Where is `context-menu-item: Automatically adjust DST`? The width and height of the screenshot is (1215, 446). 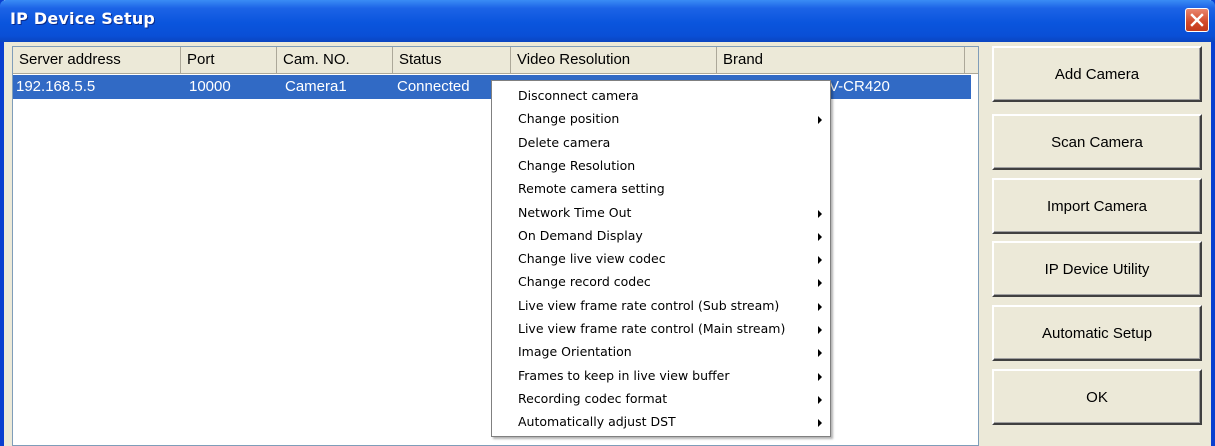
context-menu-item: Automatically adjust DST is located at coordinates (661, 422).